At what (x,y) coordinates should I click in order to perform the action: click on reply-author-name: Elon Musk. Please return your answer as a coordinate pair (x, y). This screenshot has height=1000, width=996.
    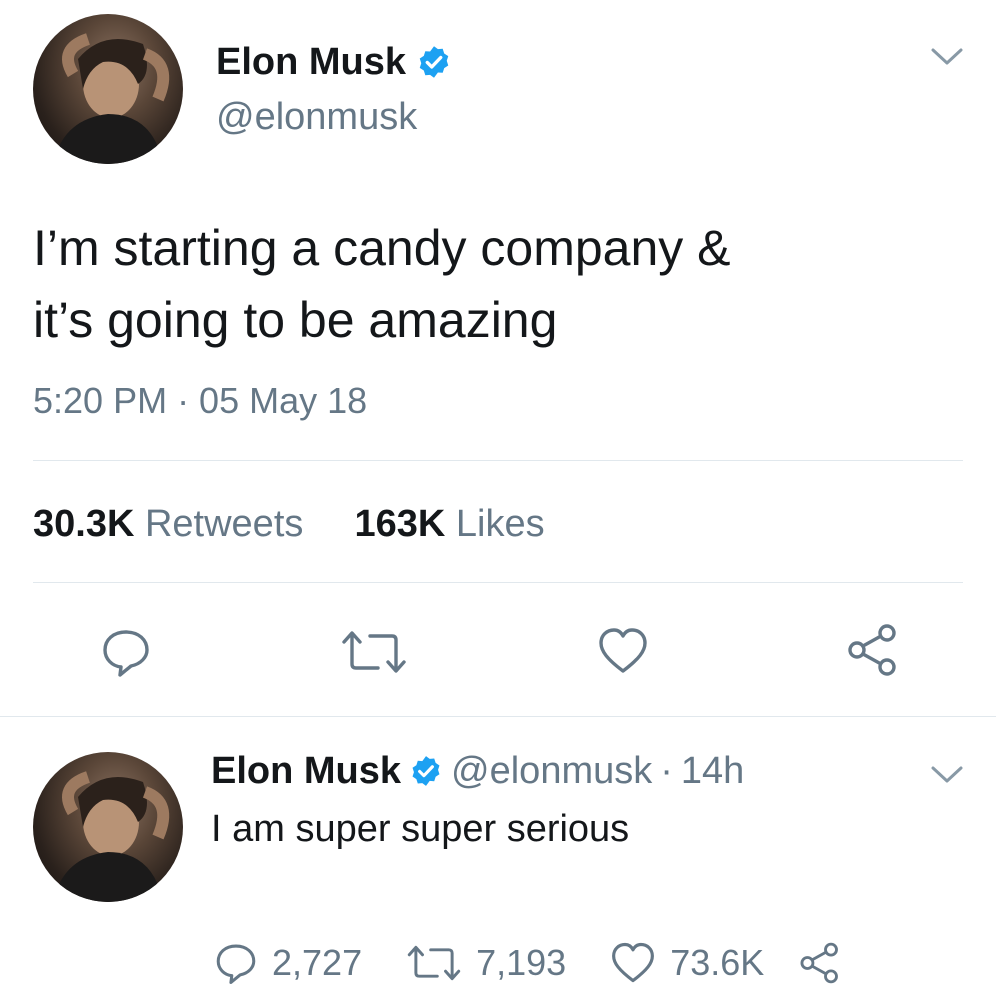
    Looking at the image, I should click on (306, 771).